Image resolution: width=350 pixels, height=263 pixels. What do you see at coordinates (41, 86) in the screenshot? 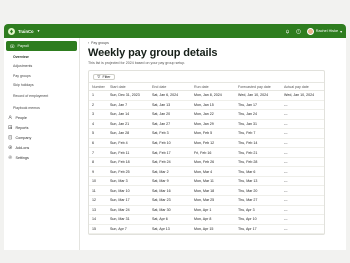
I see `sidebar-subitem-skip-holidays: Skip holidays` at bounding box center [41, 86].